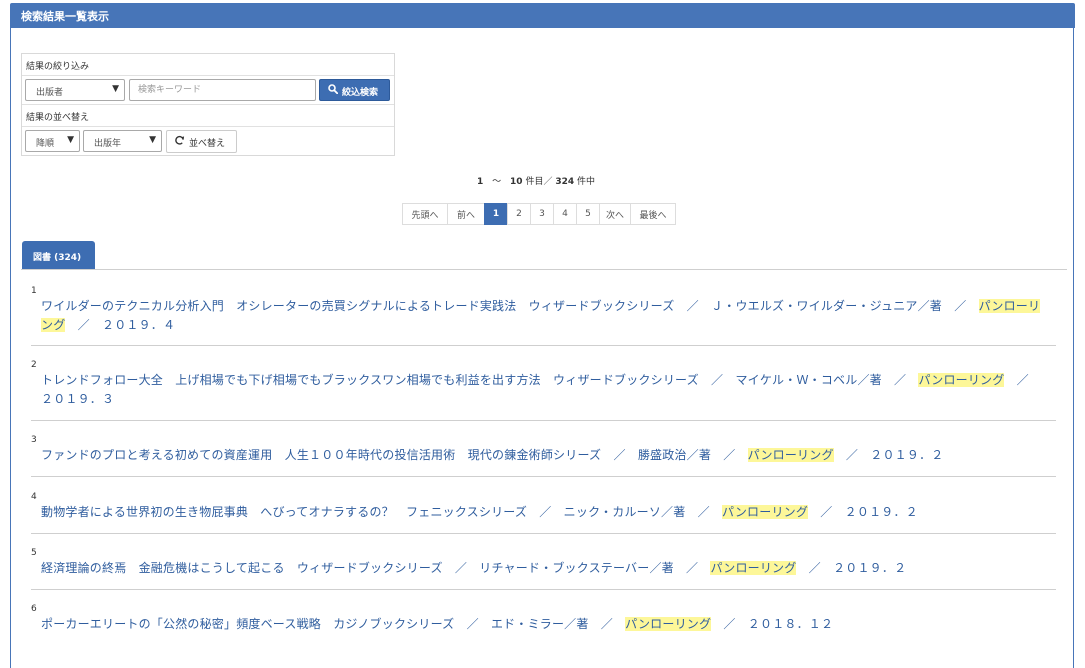  Describe the element at coordinates (207, 144) in the screenshot. I see `sort-button-label: 並べ替え` at that location.